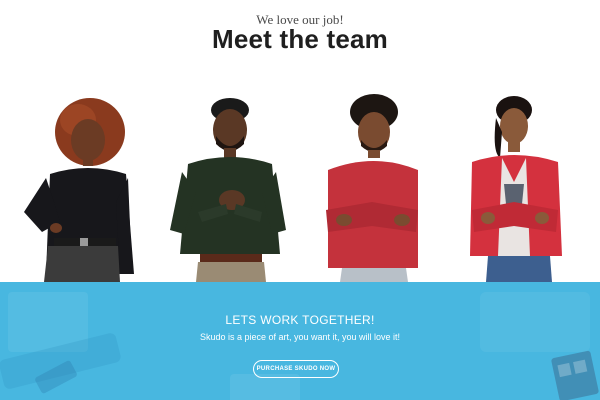 The height and width of the screenshot is (400, 600). I want to click on man-red-sweater-photo, so click(372, 188).